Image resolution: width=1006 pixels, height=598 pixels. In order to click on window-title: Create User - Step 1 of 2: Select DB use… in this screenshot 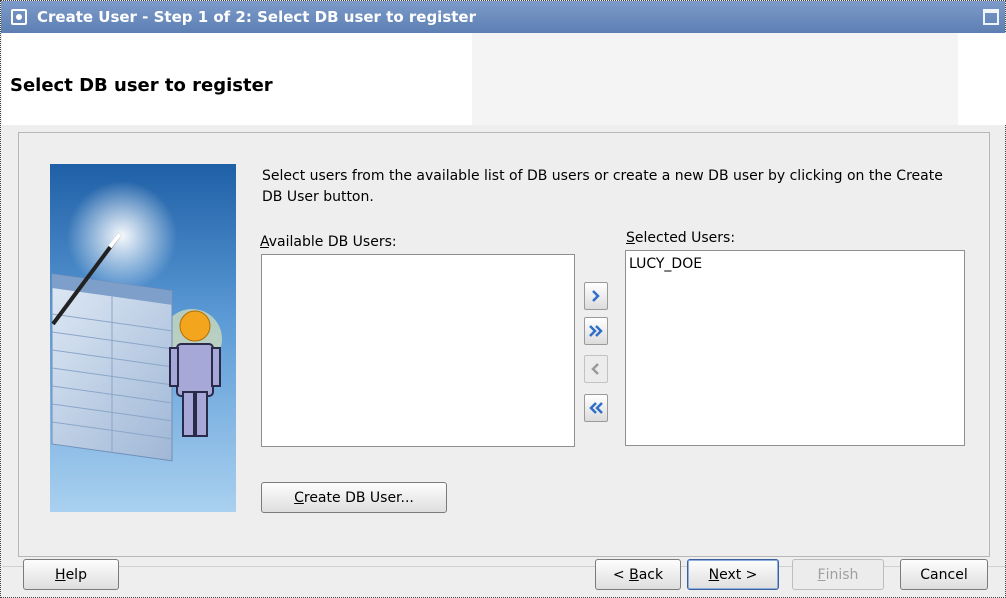, I will do `click(256, 17)`.